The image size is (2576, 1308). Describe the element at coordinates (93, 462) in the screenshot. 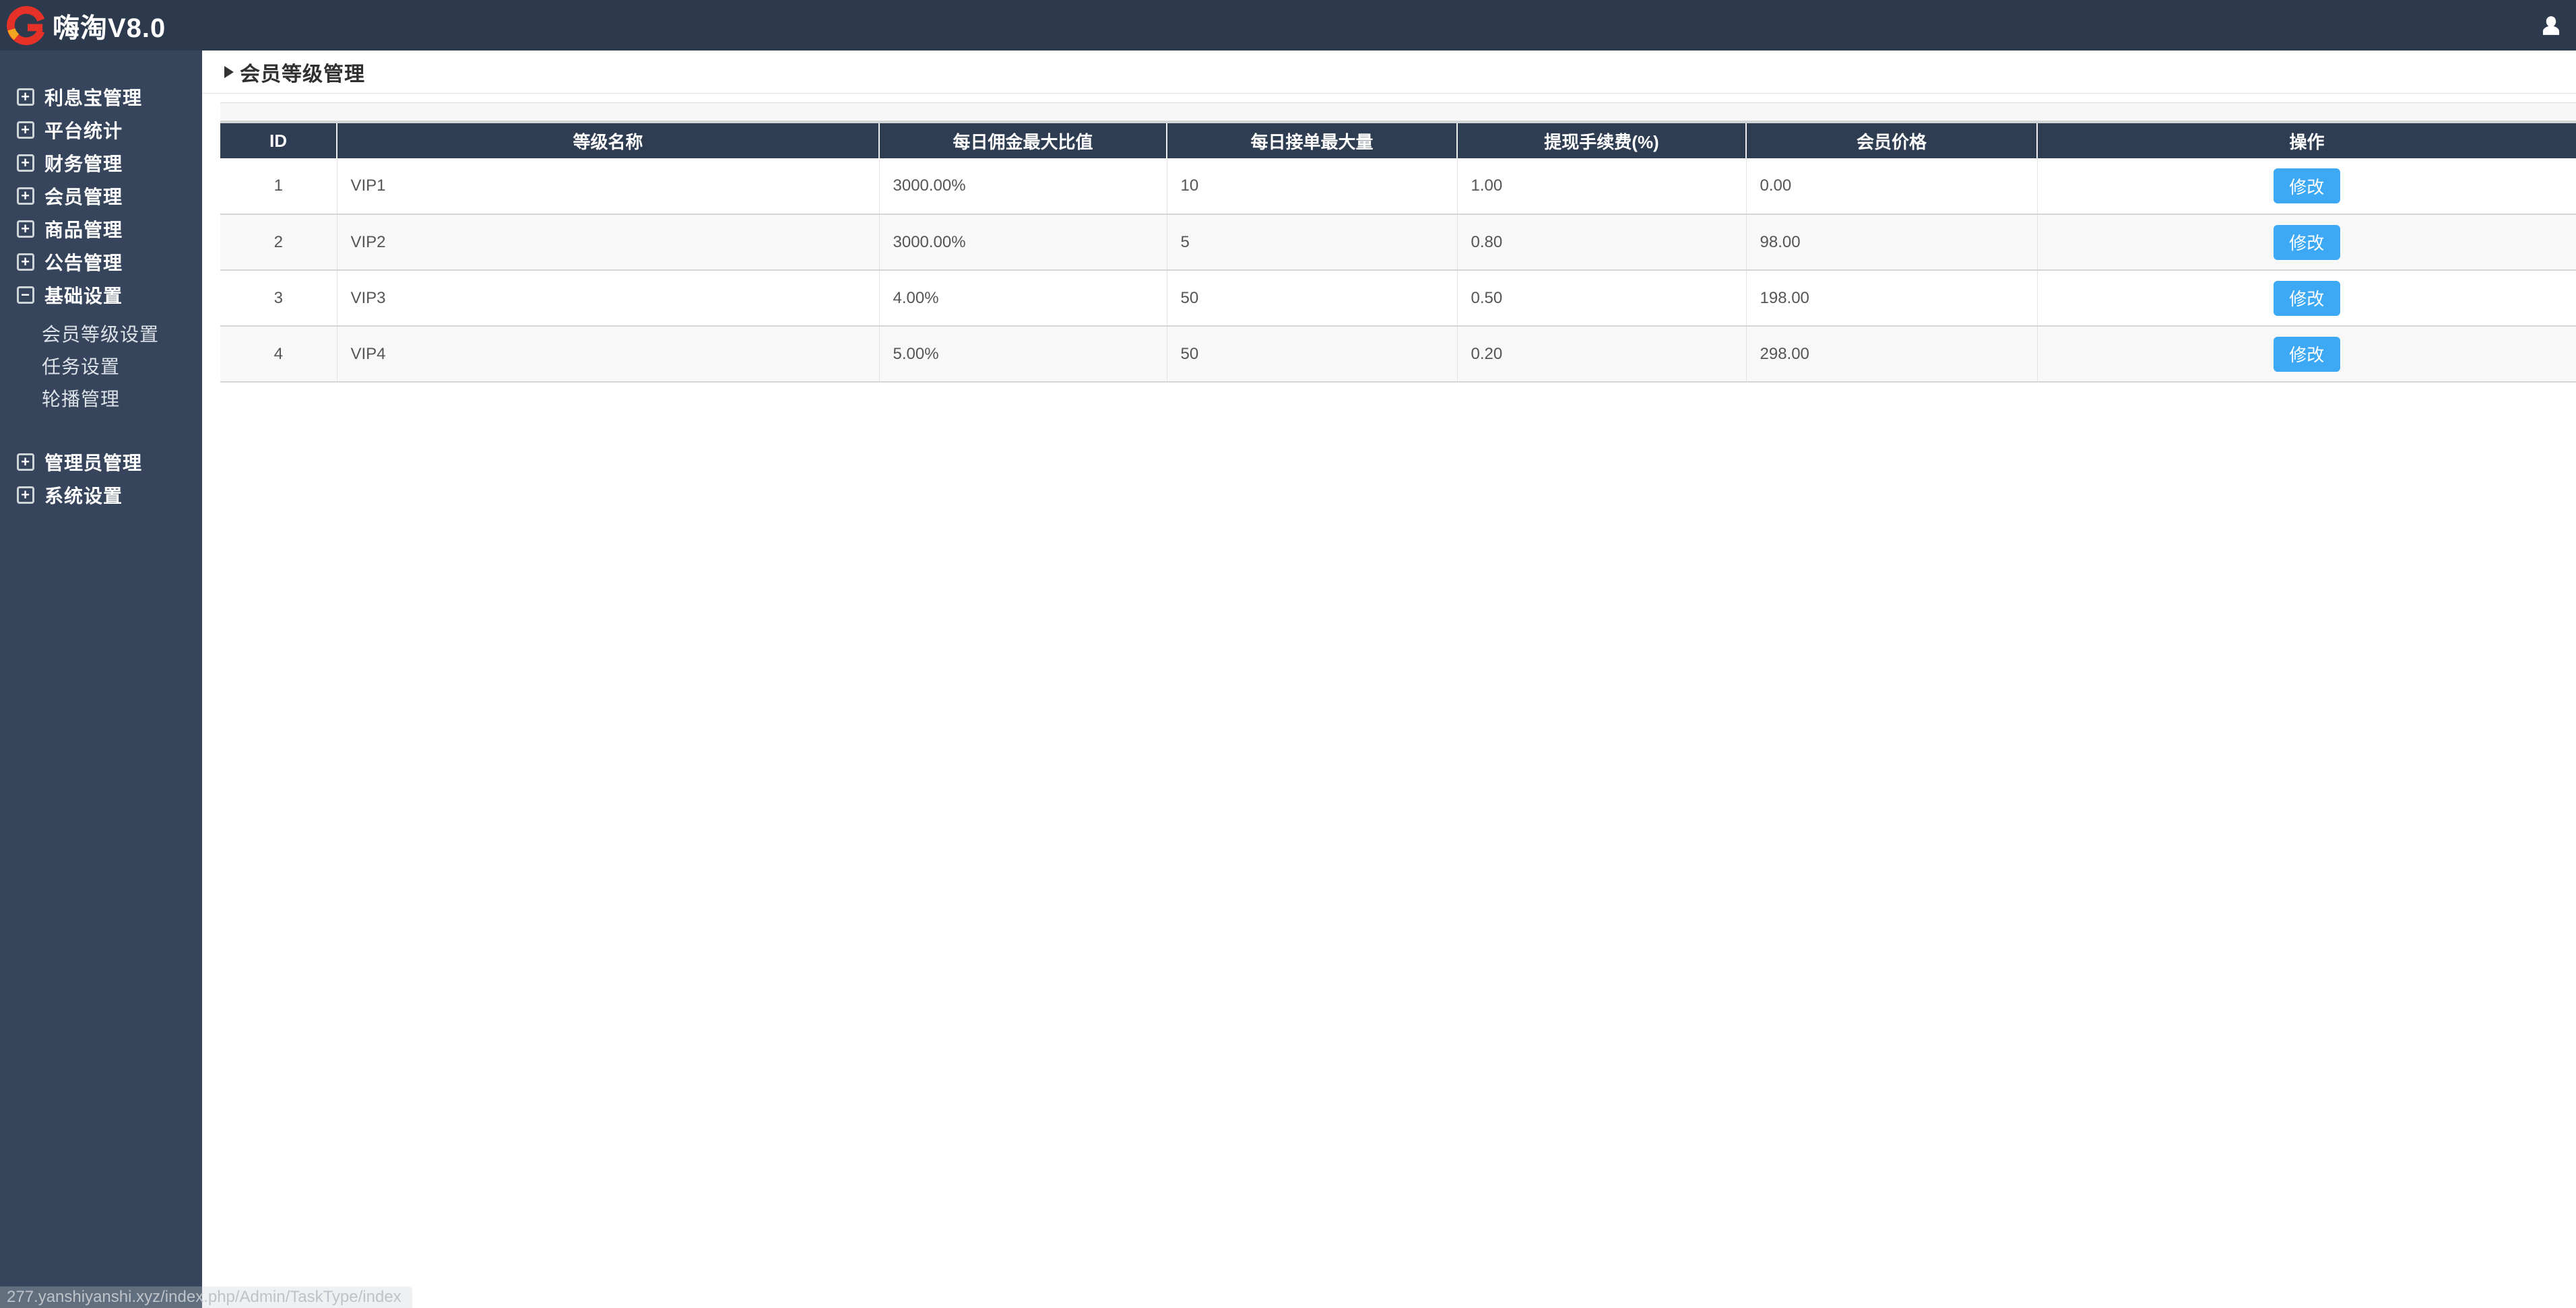

I see `sidebar-item-label: 管理员管理` at that location.